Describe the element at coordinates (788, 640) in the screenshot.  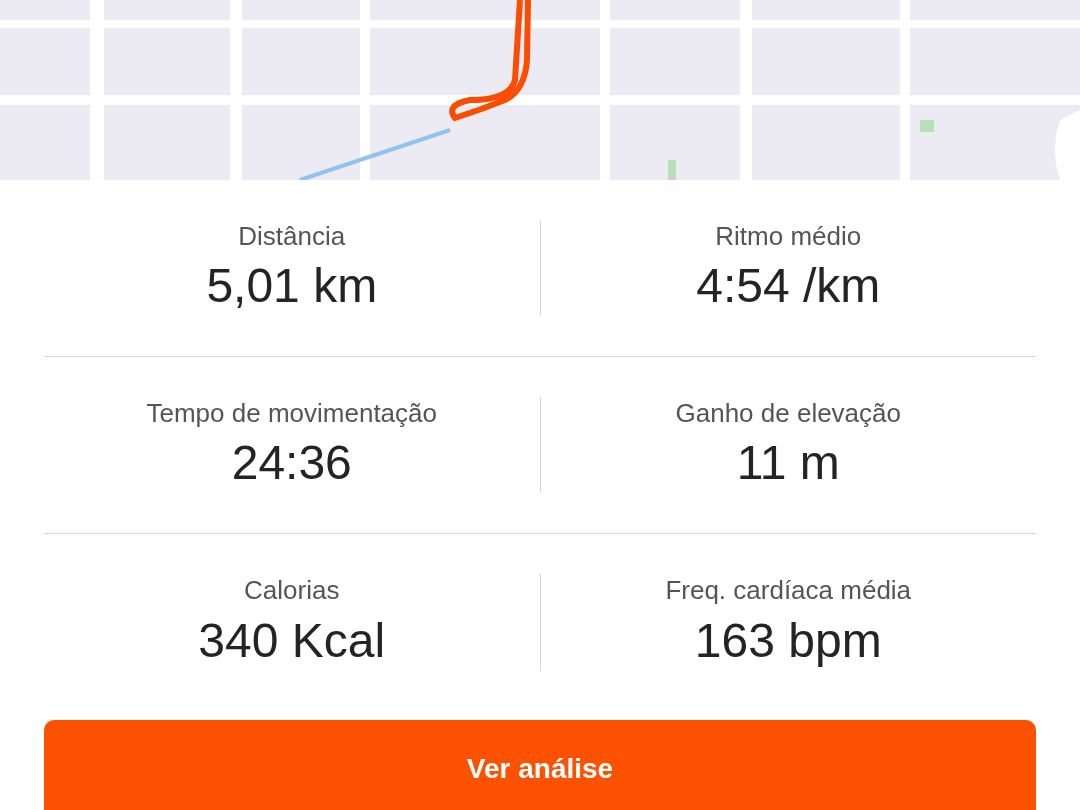
I see `stat-value: 163 bpm` at that location.